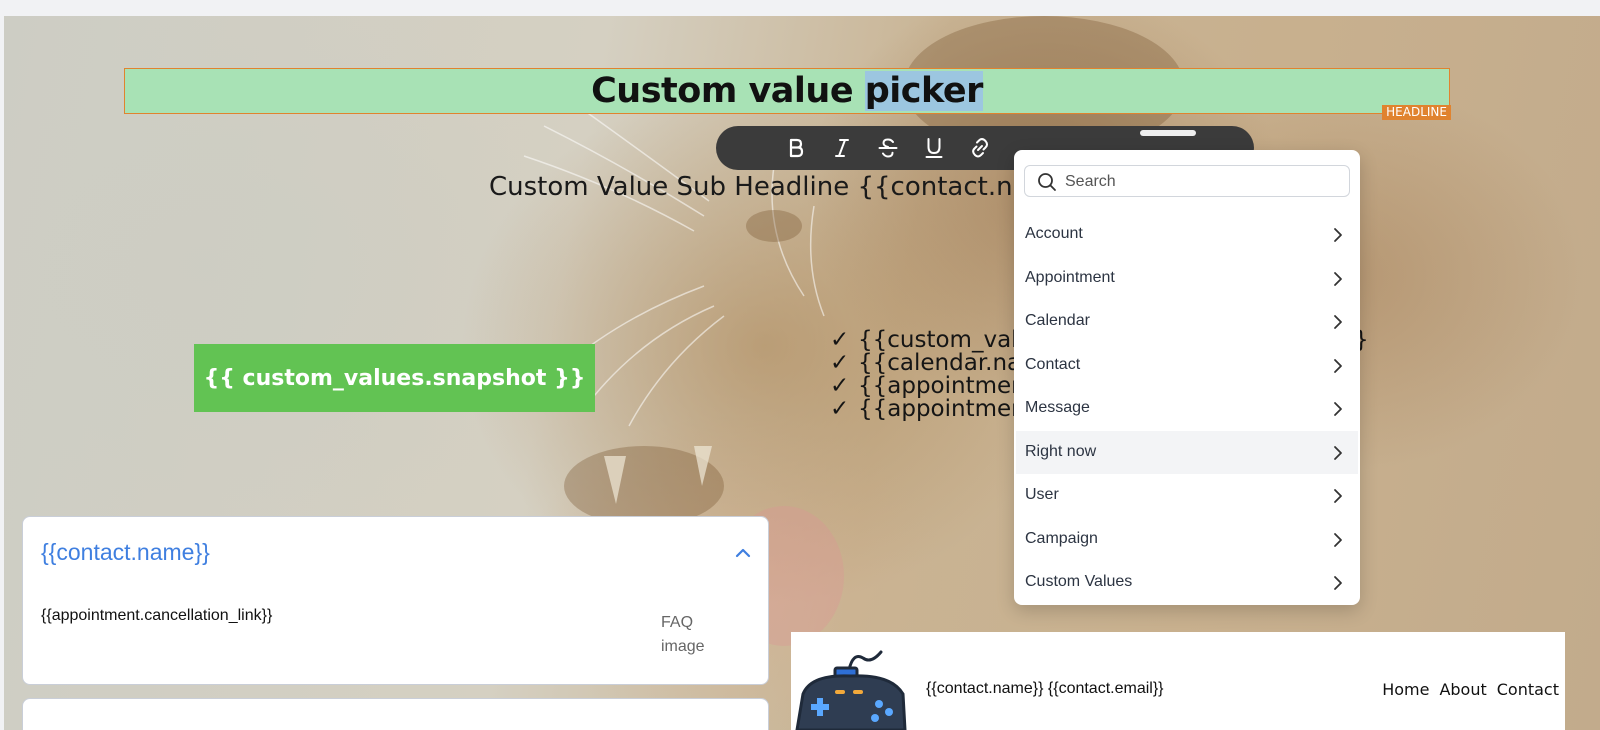 Image resolution: width=1600 pixels, height=730 pixels. What do you see at coordinates (1070, 277) in the screenshot?
I see `picker-item-label: Appointment` at bounding box center [1070, 277].